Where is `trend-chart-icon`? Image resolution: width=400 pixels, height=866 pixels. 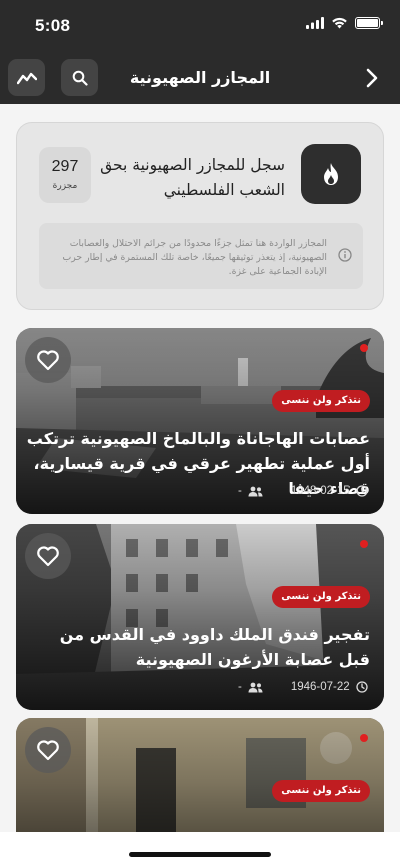
trend-chart-icon is located at coordinates (26, 78).